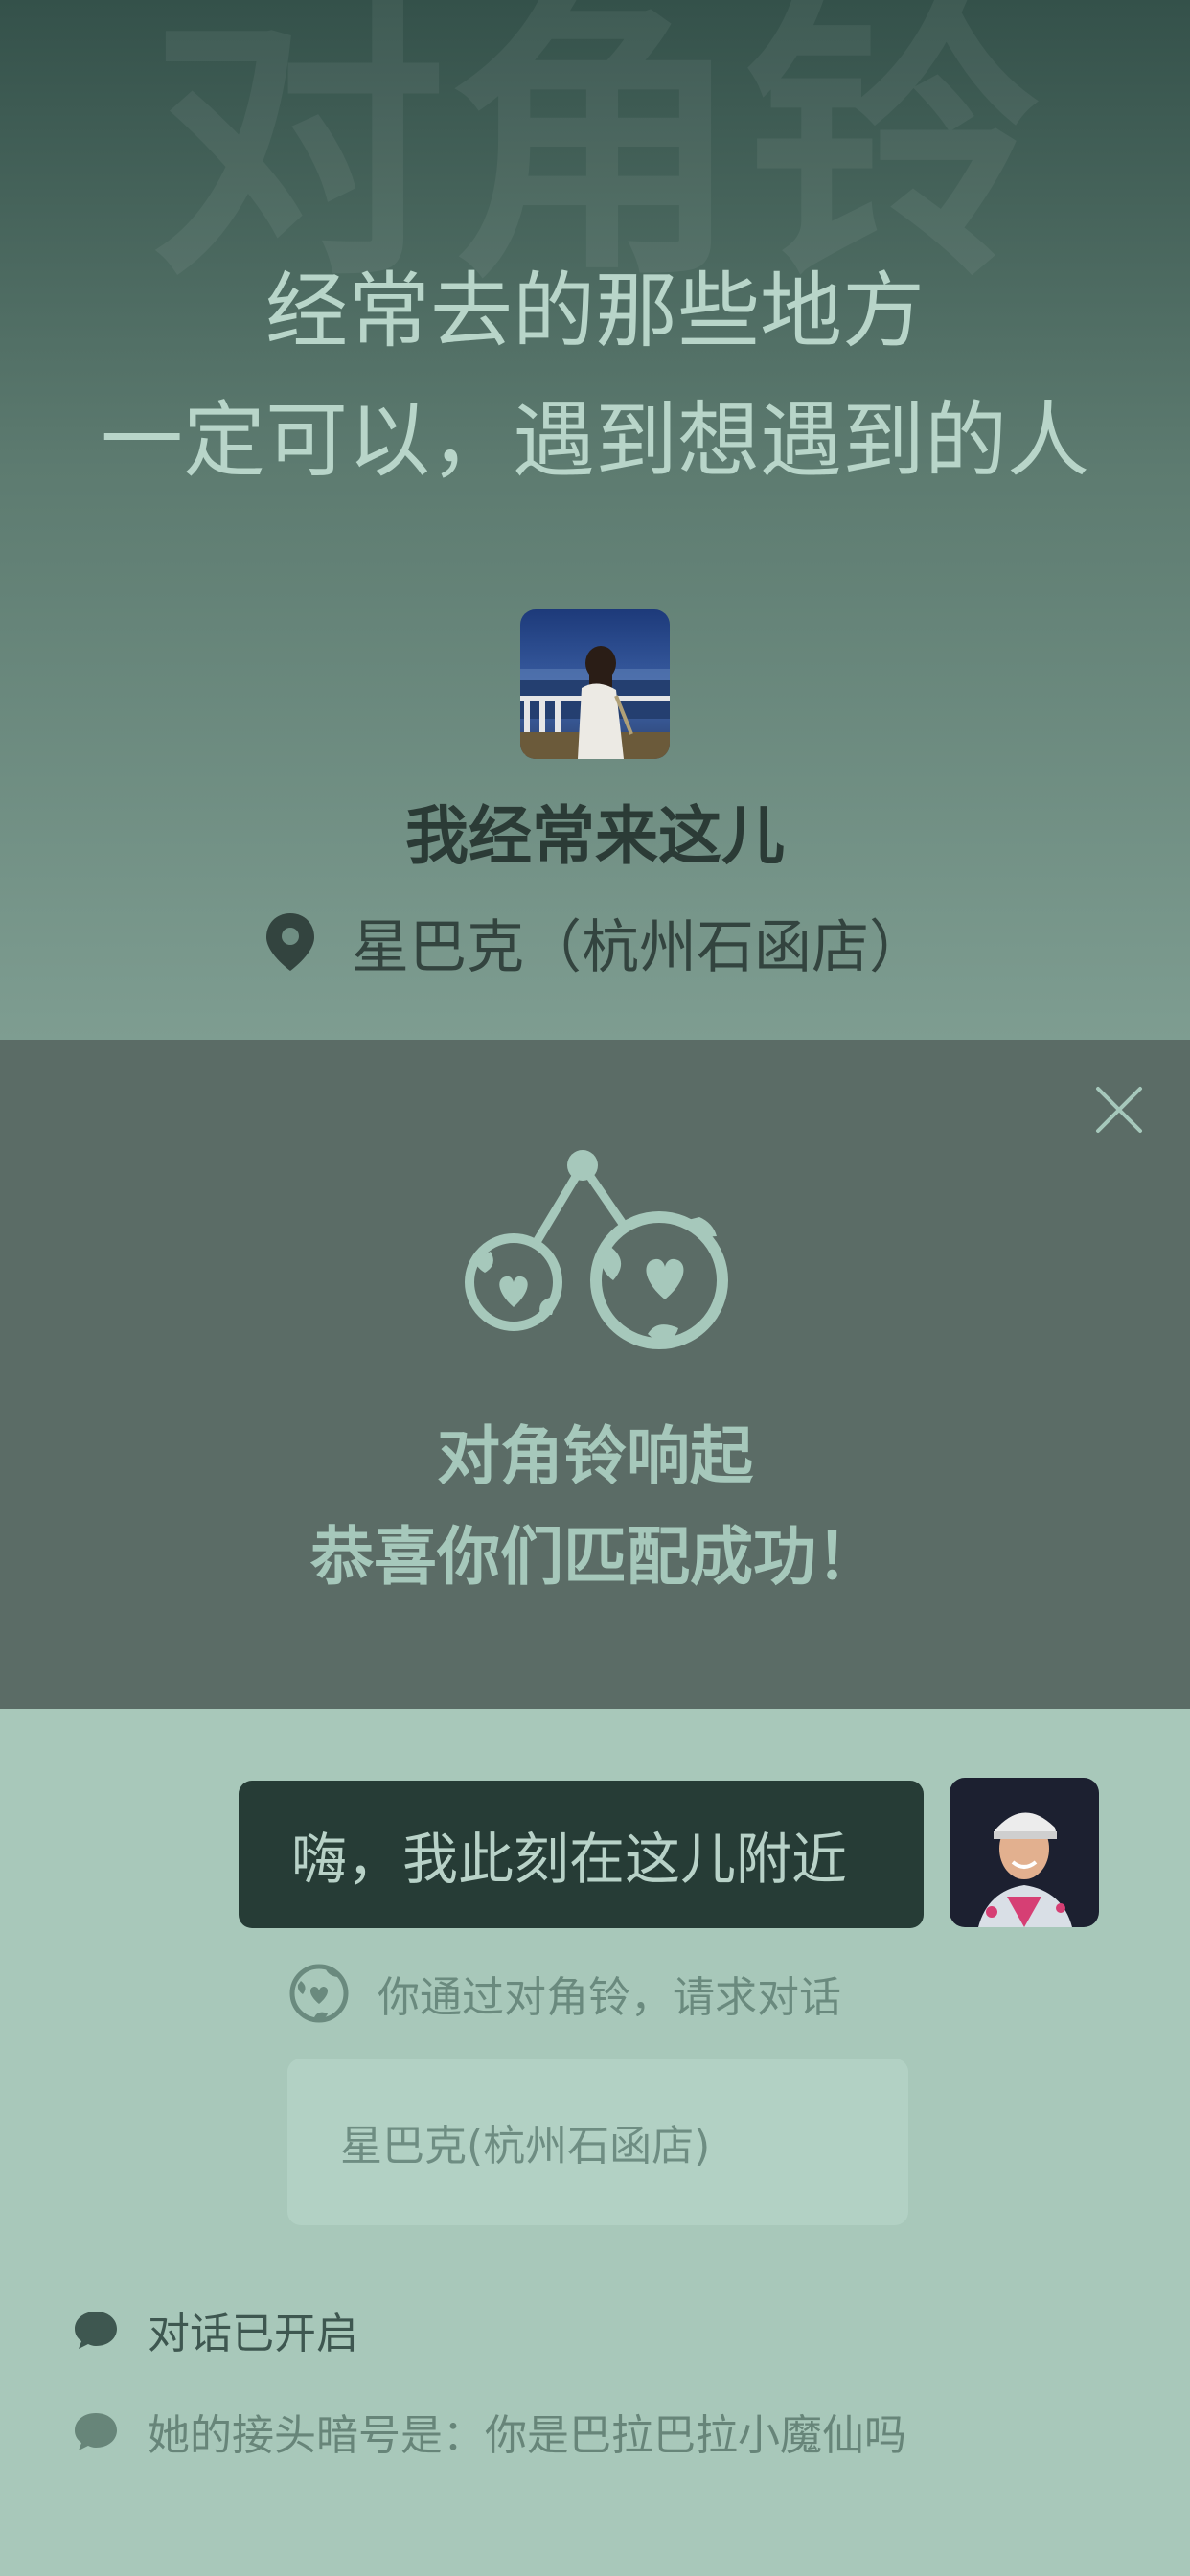 The image size is (1190, 2576). Describe the element at coordinates (609, 1997) in the screenshot. I see `system-note-text: 你通过对角铃，请求对话` at that location.